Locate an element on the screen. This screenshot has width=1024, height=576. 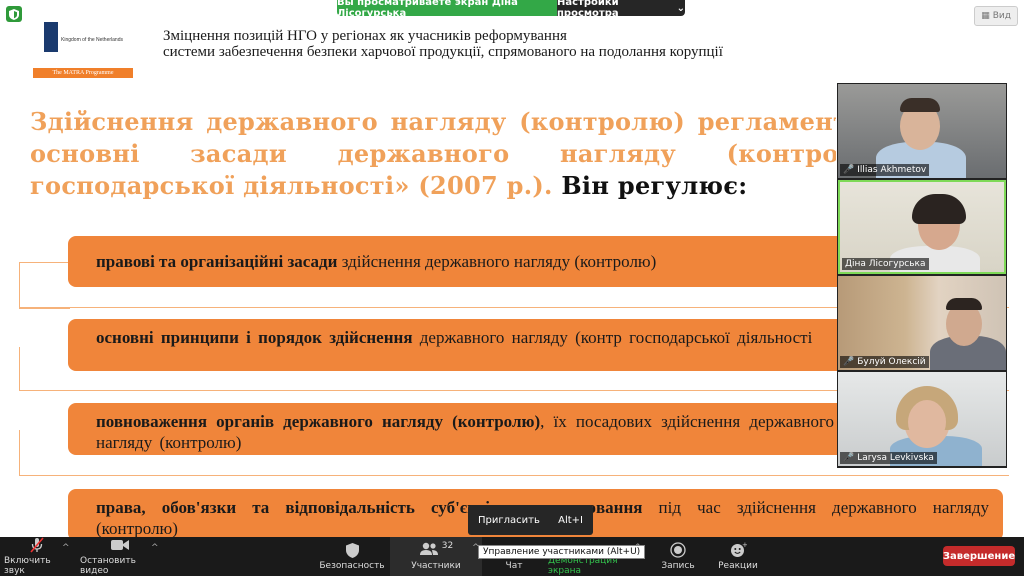
participant-name: Діна Лісогурська is located at coordinates (885, 264).